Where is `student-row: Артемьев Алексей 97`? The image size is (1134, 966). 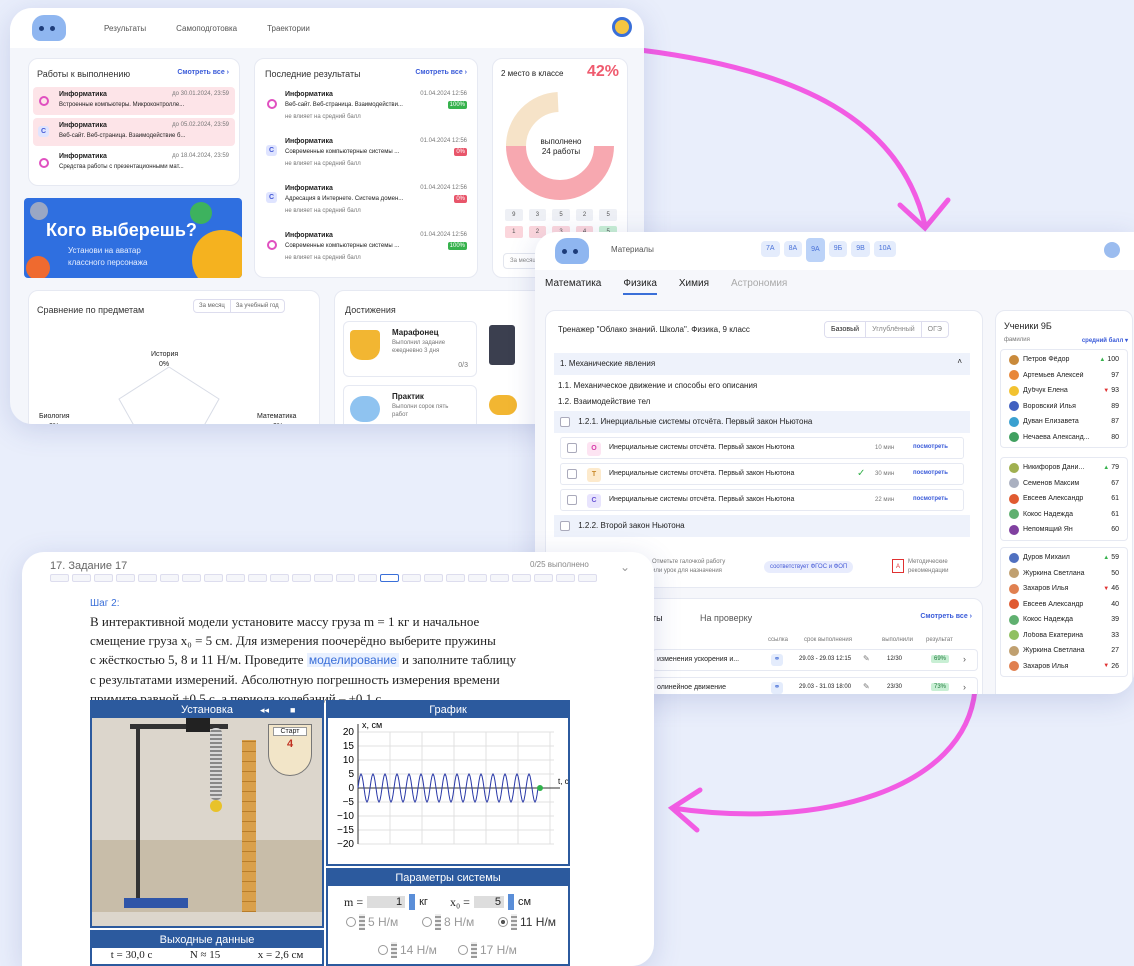 student-row: Артемьев Алексей 97 is located at coordinates (1064, 376).